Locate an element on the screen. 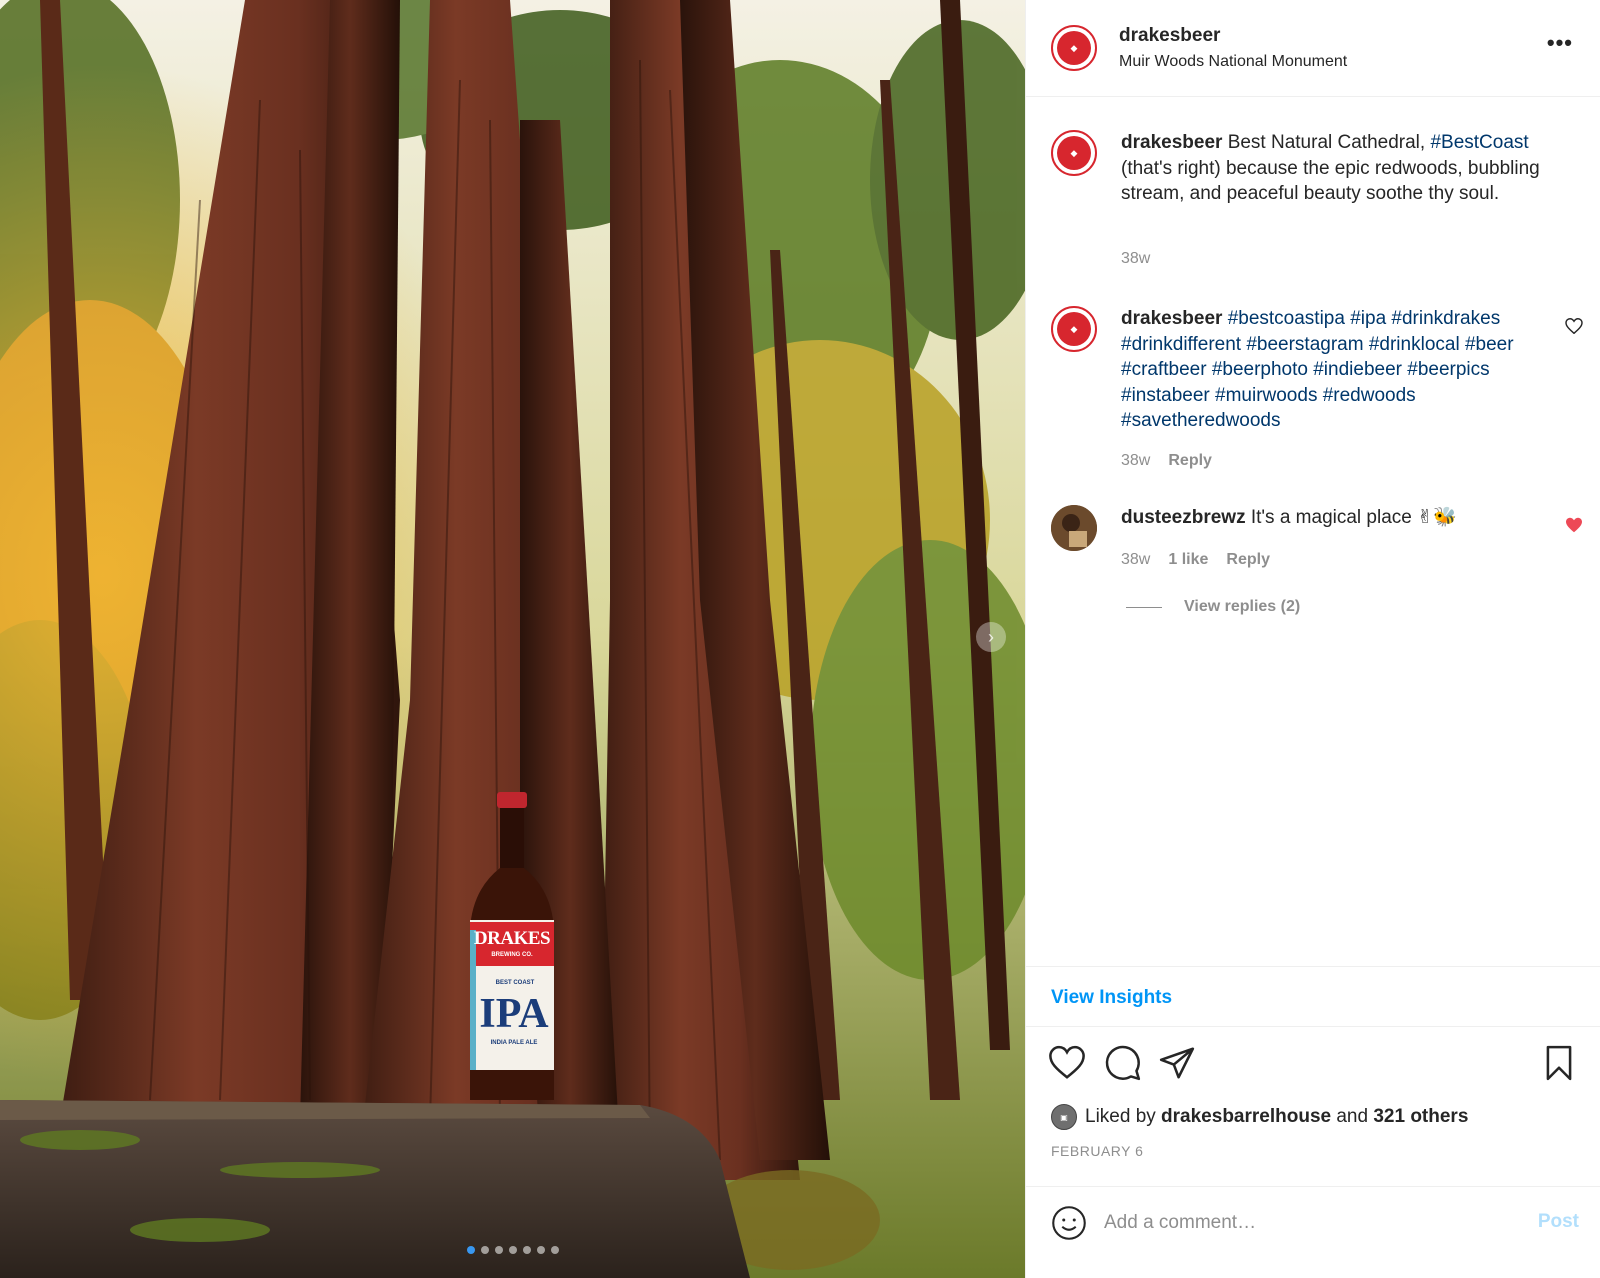 This screenshot has height=1278, width=1600. view-replies-label: View replies (2) is located at coordinates (1242, 606).